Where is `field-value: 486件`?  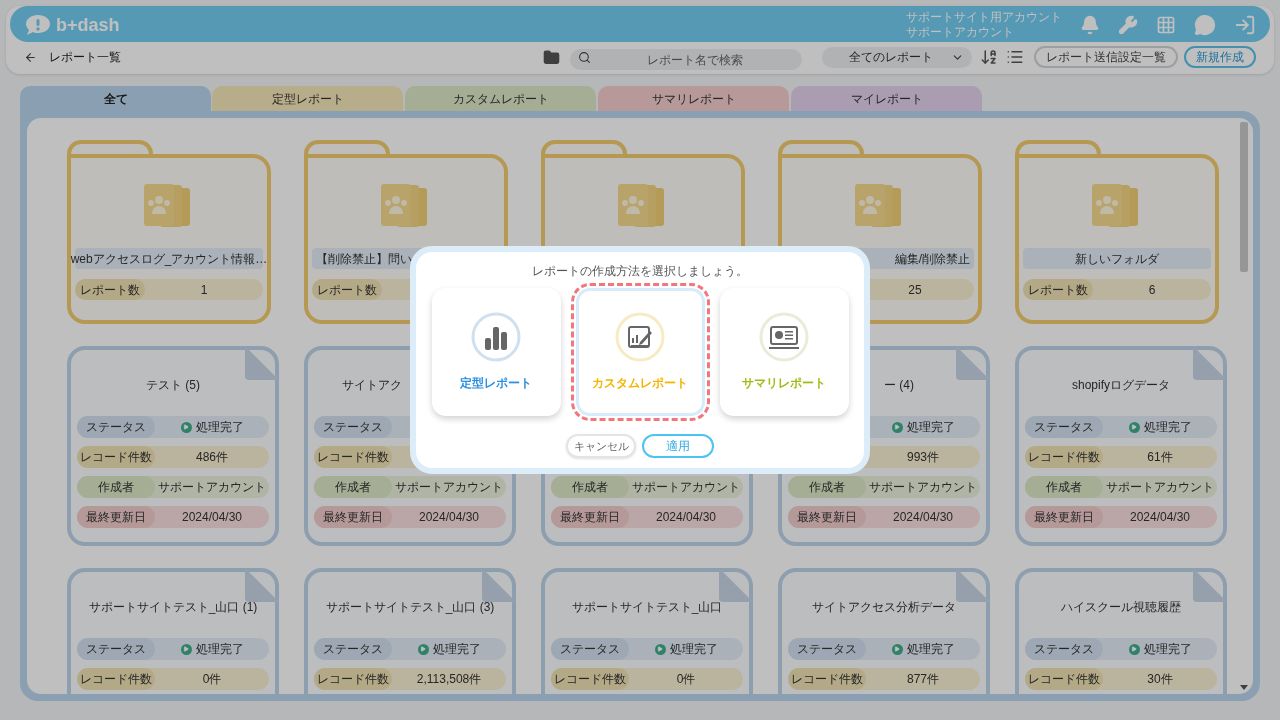 field-value: 486件 is located at coordinates (212, 457).